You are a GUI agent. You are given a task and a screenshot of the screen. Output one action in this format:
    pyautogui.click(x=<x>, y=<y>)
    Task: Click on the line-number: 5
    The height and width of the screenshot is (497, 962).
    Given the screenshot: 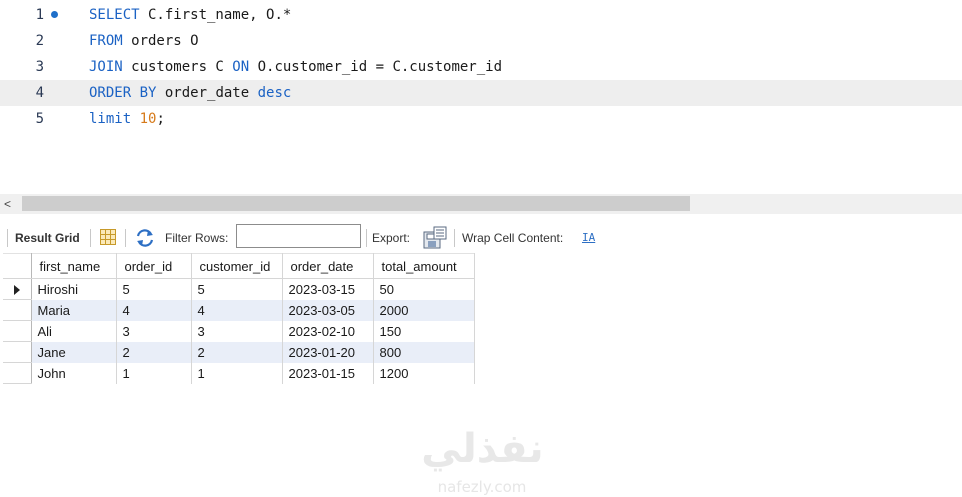 What is the action you would take?
    pyautogui.click(x=39, y=119)
    